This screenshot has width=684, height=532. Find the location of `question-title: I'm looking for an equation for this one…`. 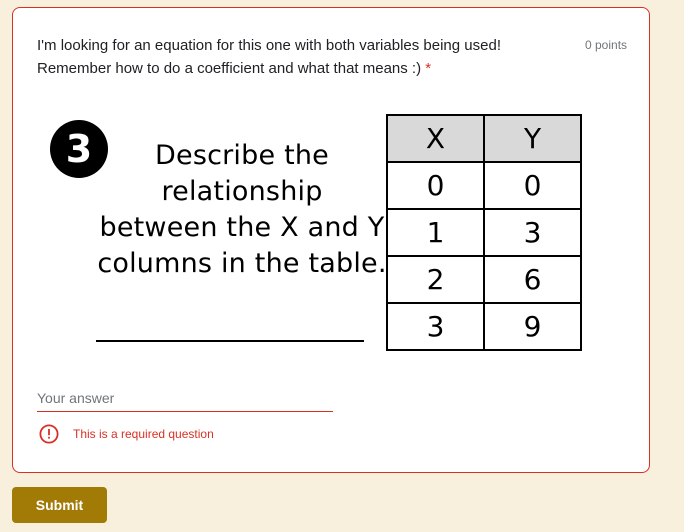

question-title: I'm looking for an equation for this one… is located at coordinates (302, 57).